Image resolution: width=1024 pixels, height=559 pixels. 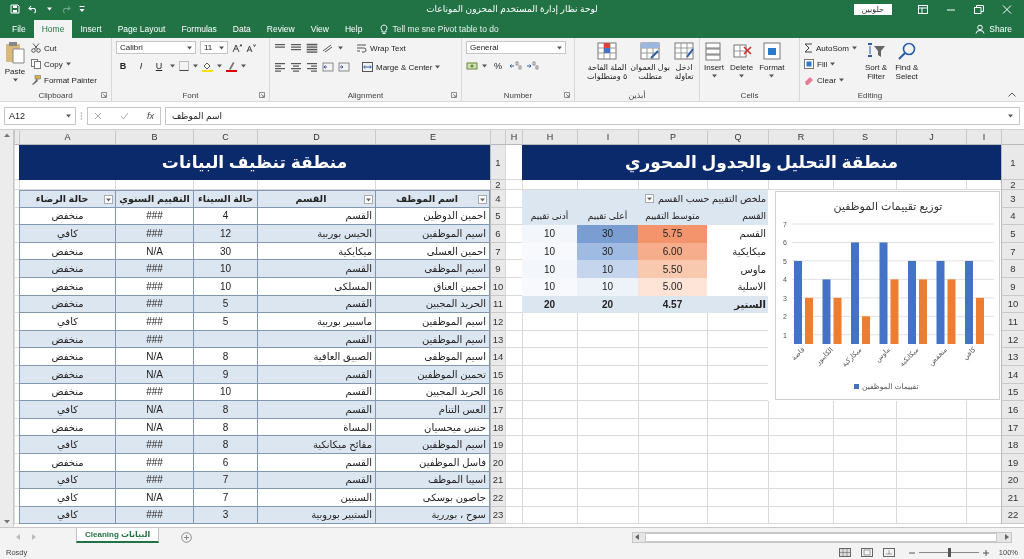 I want to click on column-header: P, so click(x=672, y=137).